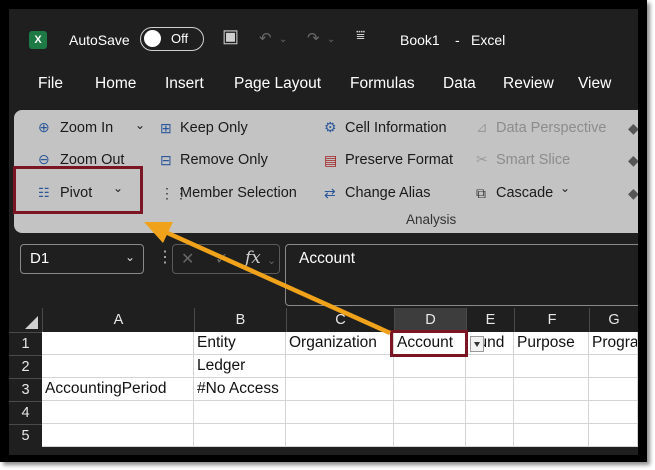  Describe the element at coordinates (275, 281) in the screenshot. I see `arrow-shaft` at that location.